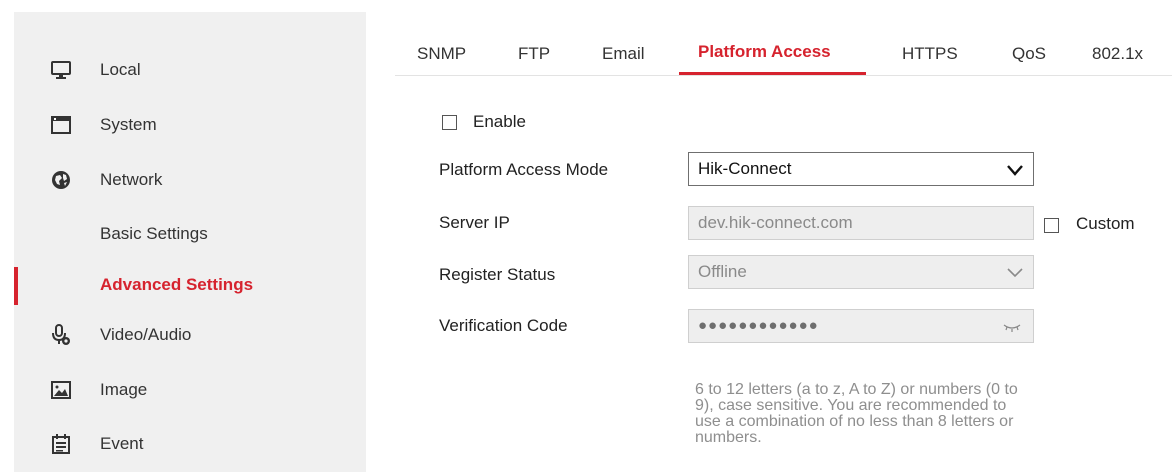  Describe the element at coordinates (722, 271) in the screenshot. I see `register-status-value: Offline` at that location.